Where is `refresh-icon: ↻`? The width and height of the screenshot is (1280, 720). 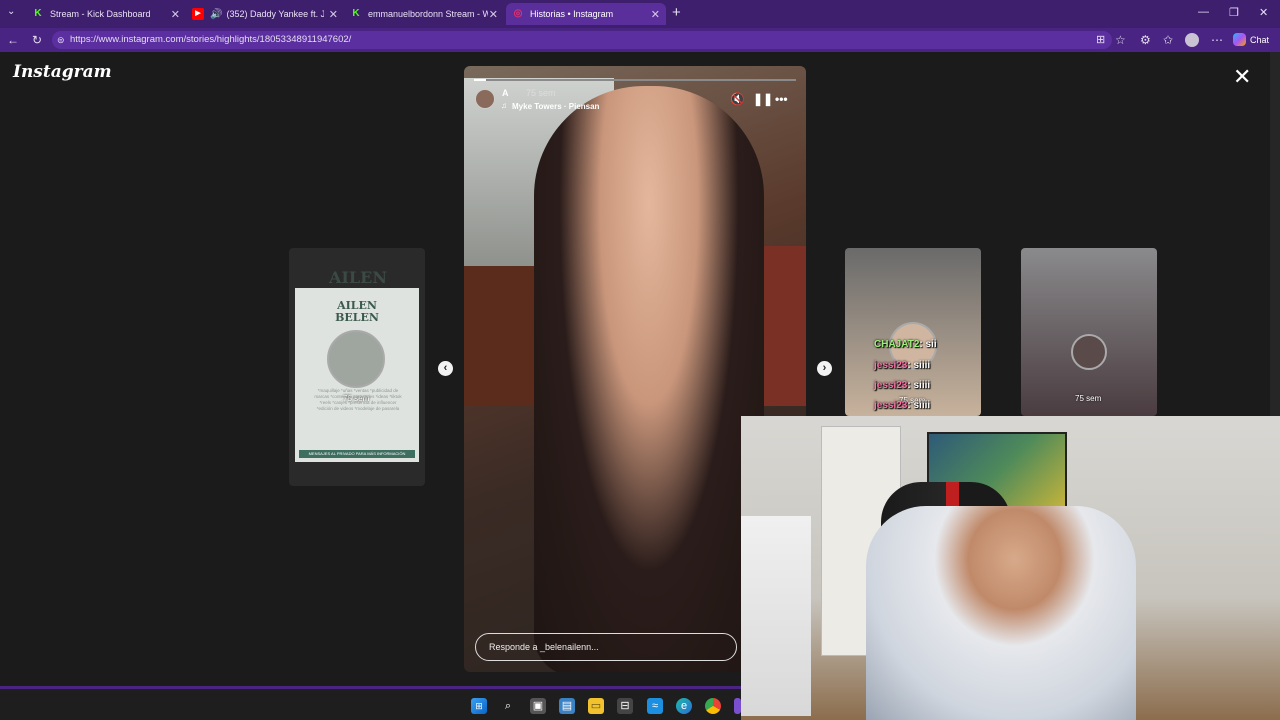 refresh-icon: ↻ is located at coordinates (37, 40).